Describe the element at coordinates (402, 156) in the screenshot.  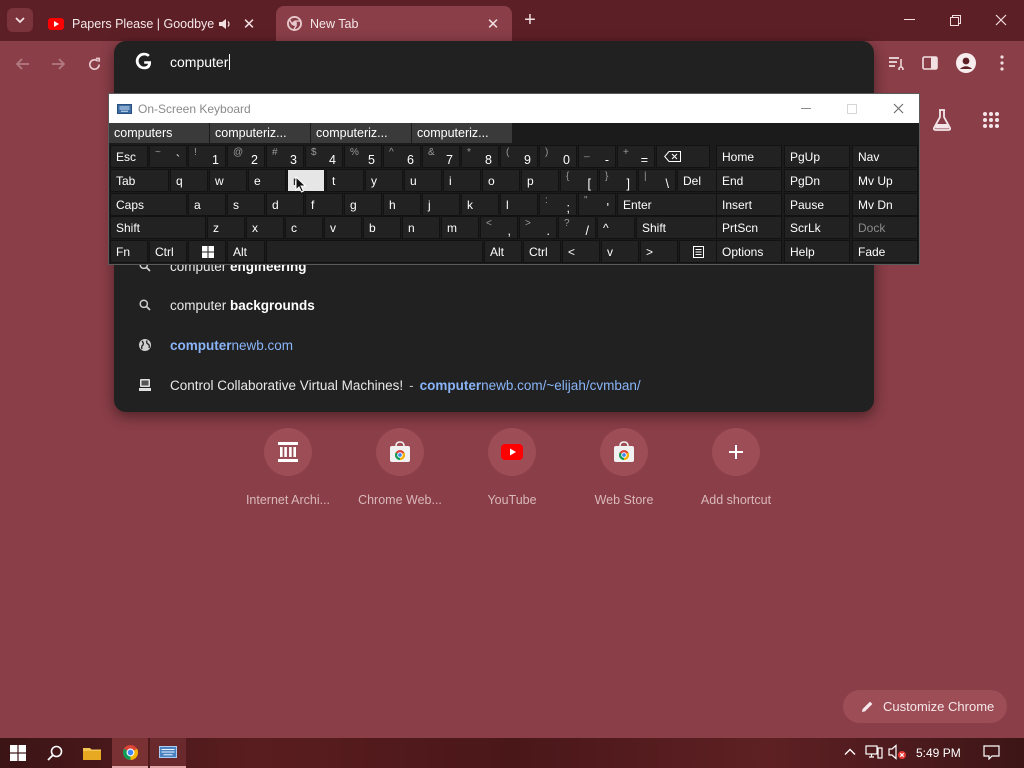
I see `osk-key-6: ^ 6` at that location.